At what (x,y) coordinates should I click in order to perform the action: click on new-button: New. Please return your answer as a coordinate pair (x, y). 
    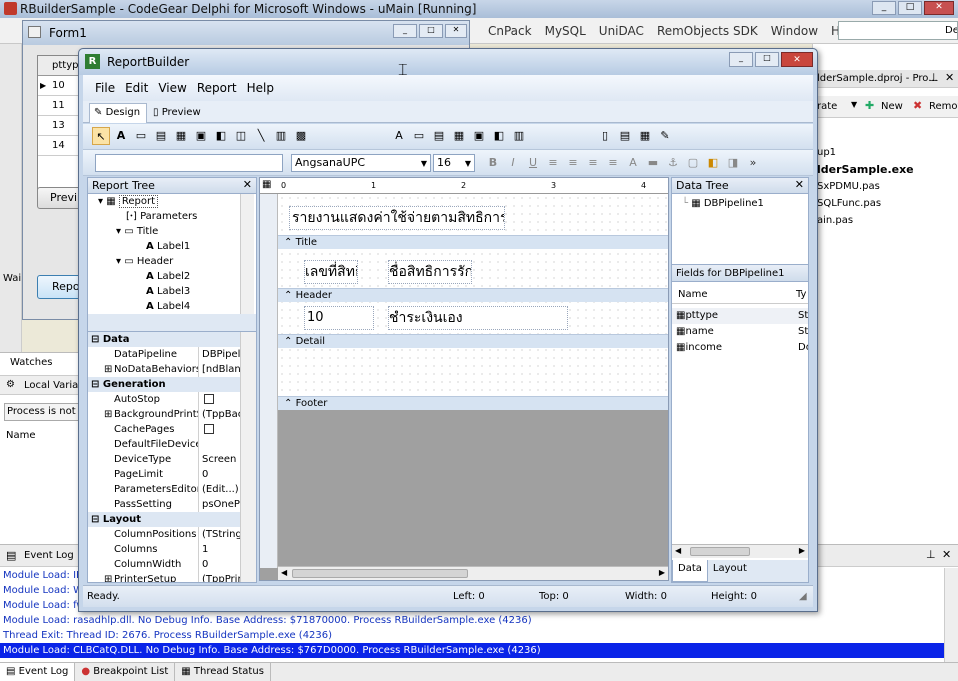
    Looking at the image, I should click on (892, 106).